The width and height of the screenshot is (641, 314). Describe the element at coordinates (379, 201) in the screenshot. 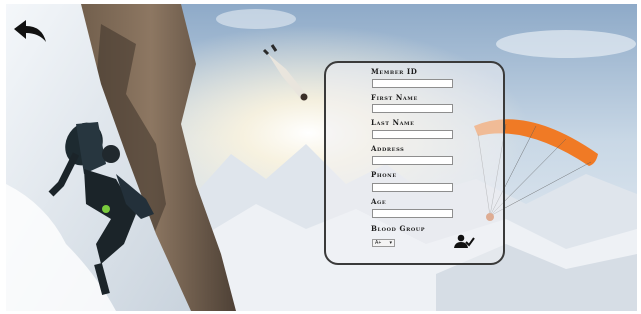

I see `age-label: Age` at that location.